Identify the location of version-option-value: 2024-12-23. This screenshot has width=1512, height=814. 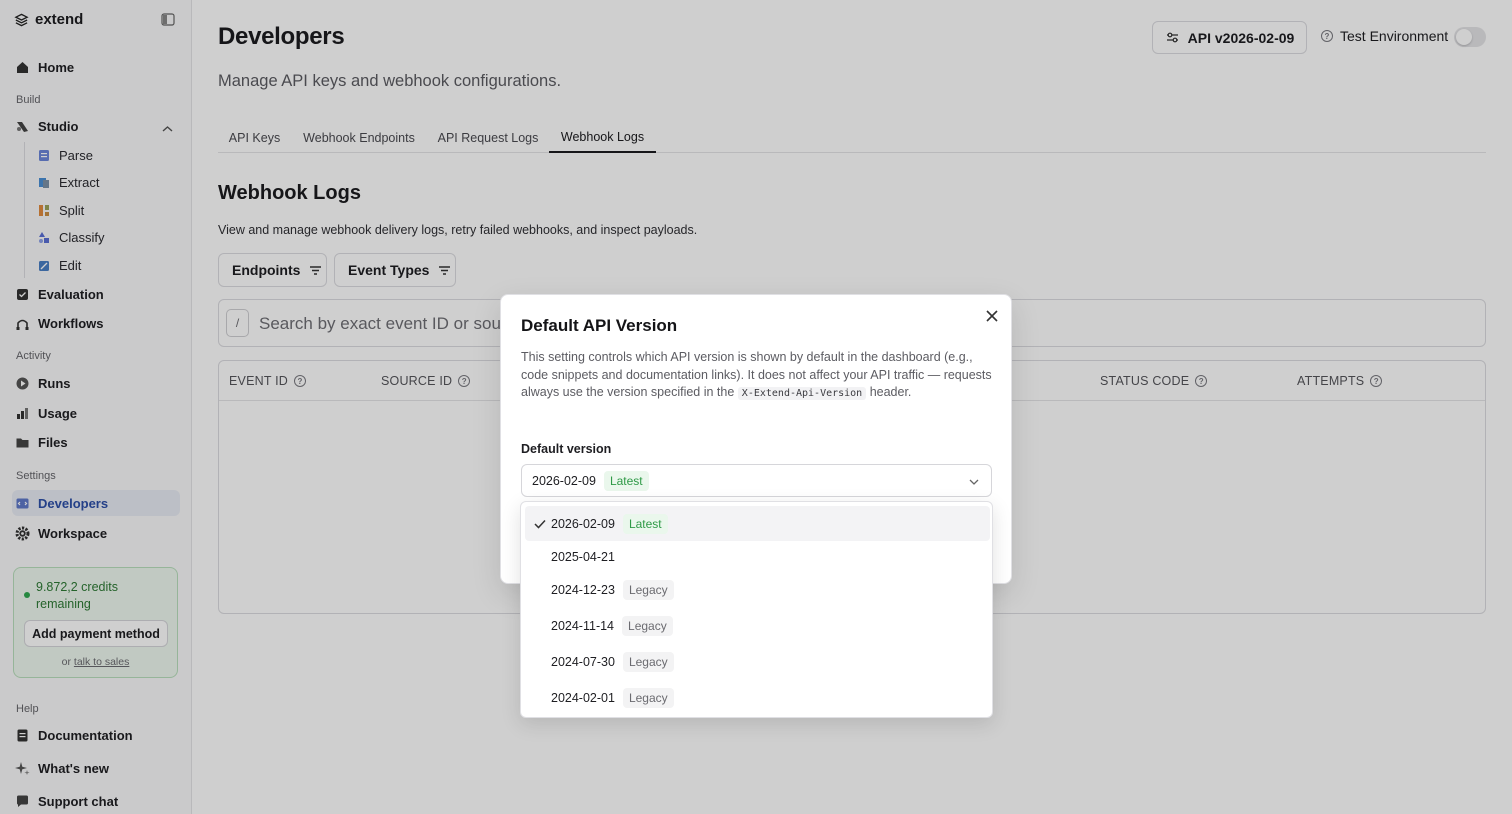
(583, 589).